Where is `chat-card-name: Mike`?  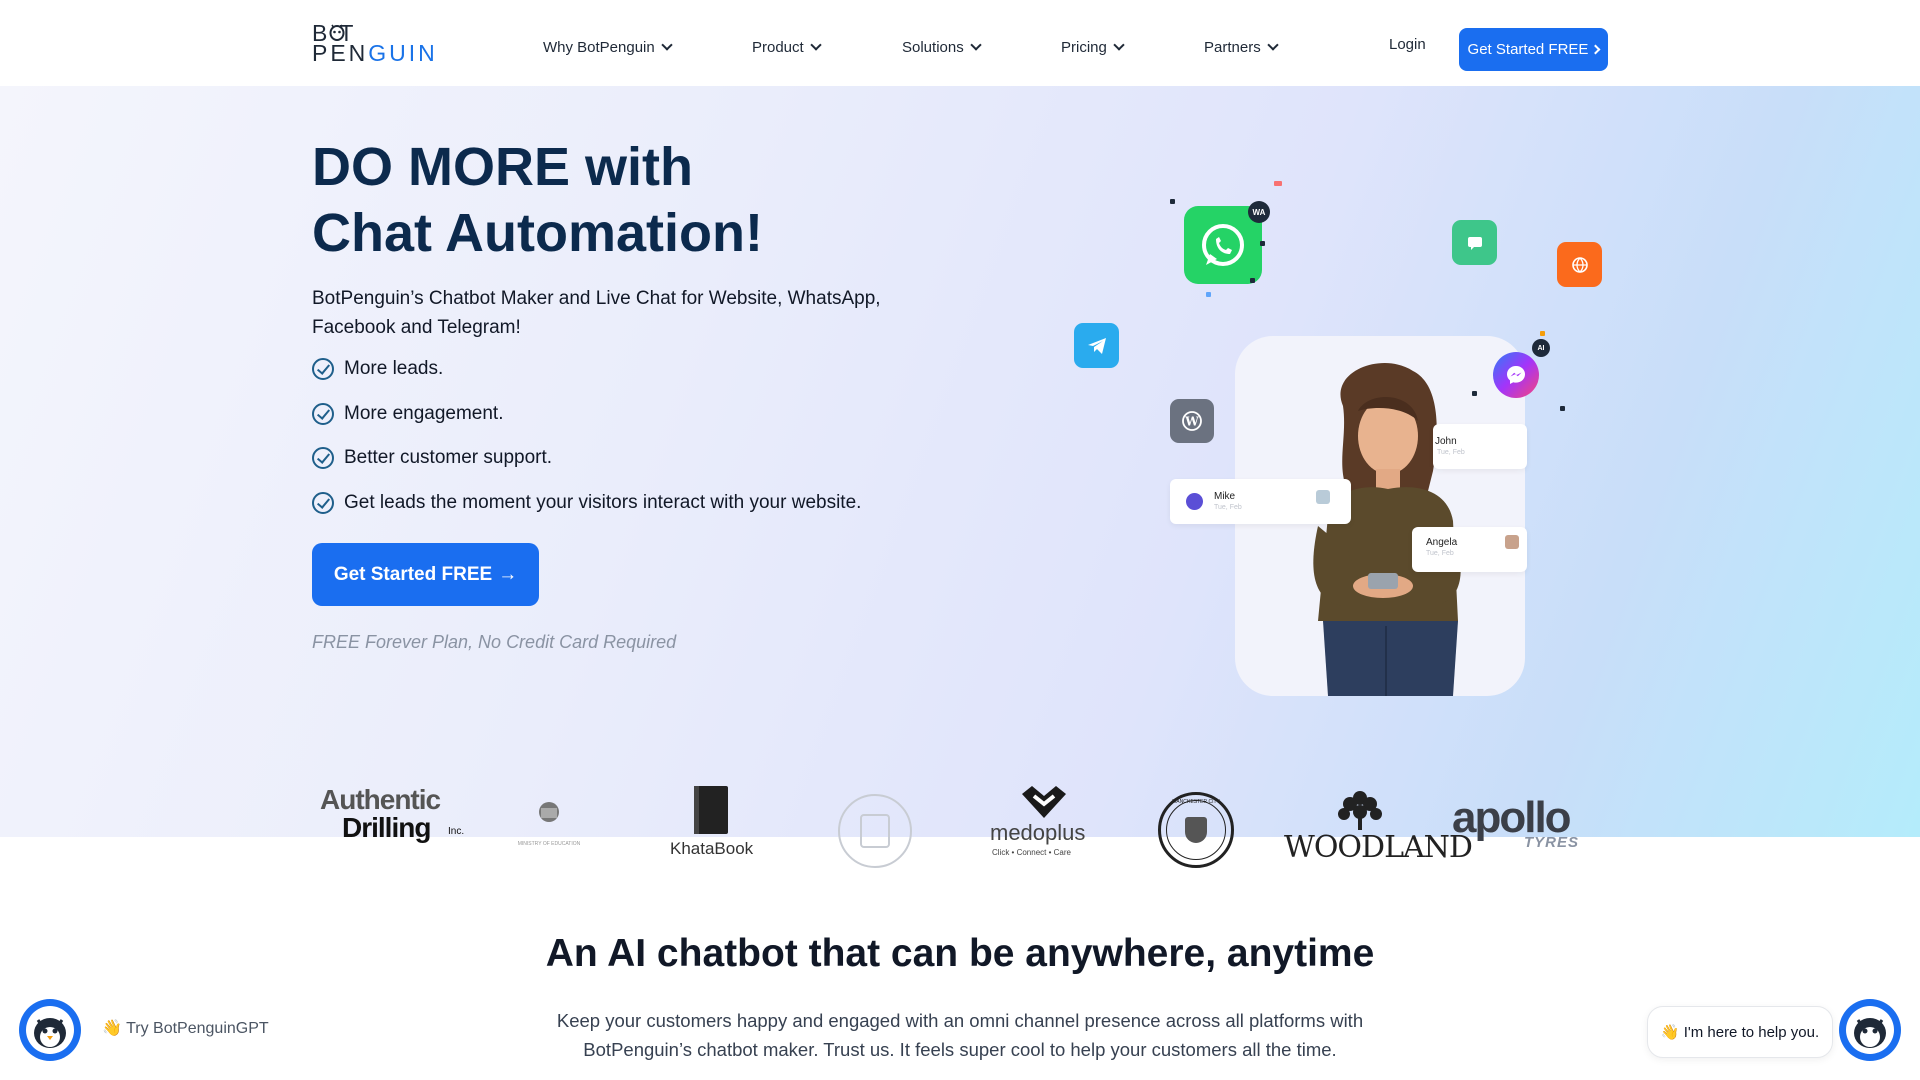
chat-card-name: Mike is located at coordinates (1225, 496).